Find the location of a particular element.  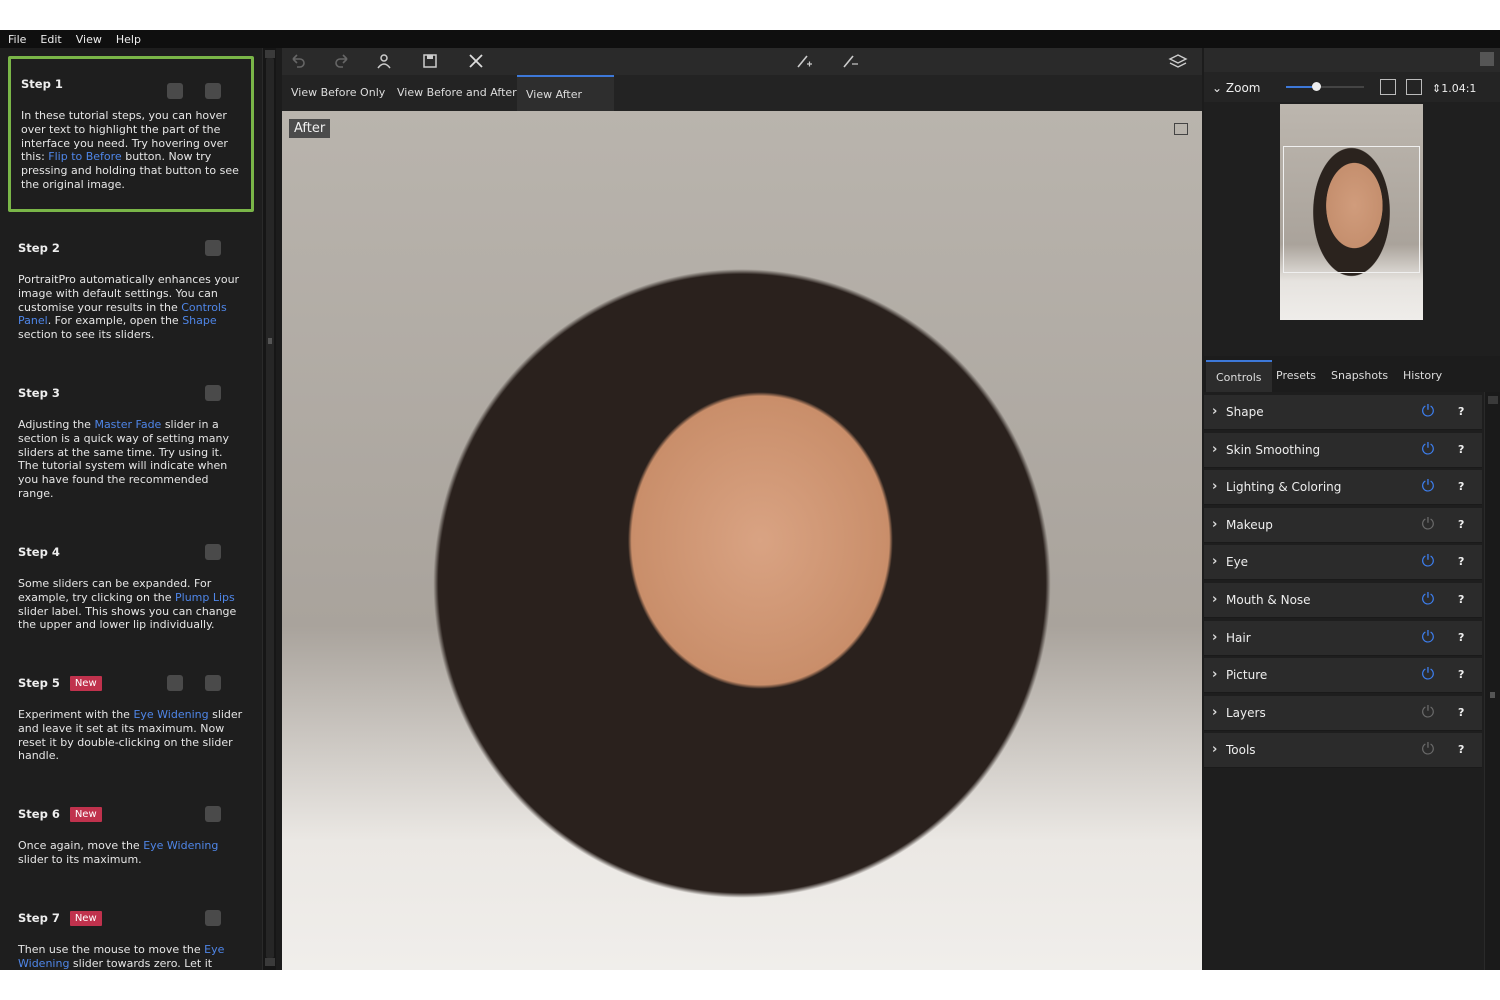

tutorial-highlight-link: Flip to Before is located at coordinates (84, 156).